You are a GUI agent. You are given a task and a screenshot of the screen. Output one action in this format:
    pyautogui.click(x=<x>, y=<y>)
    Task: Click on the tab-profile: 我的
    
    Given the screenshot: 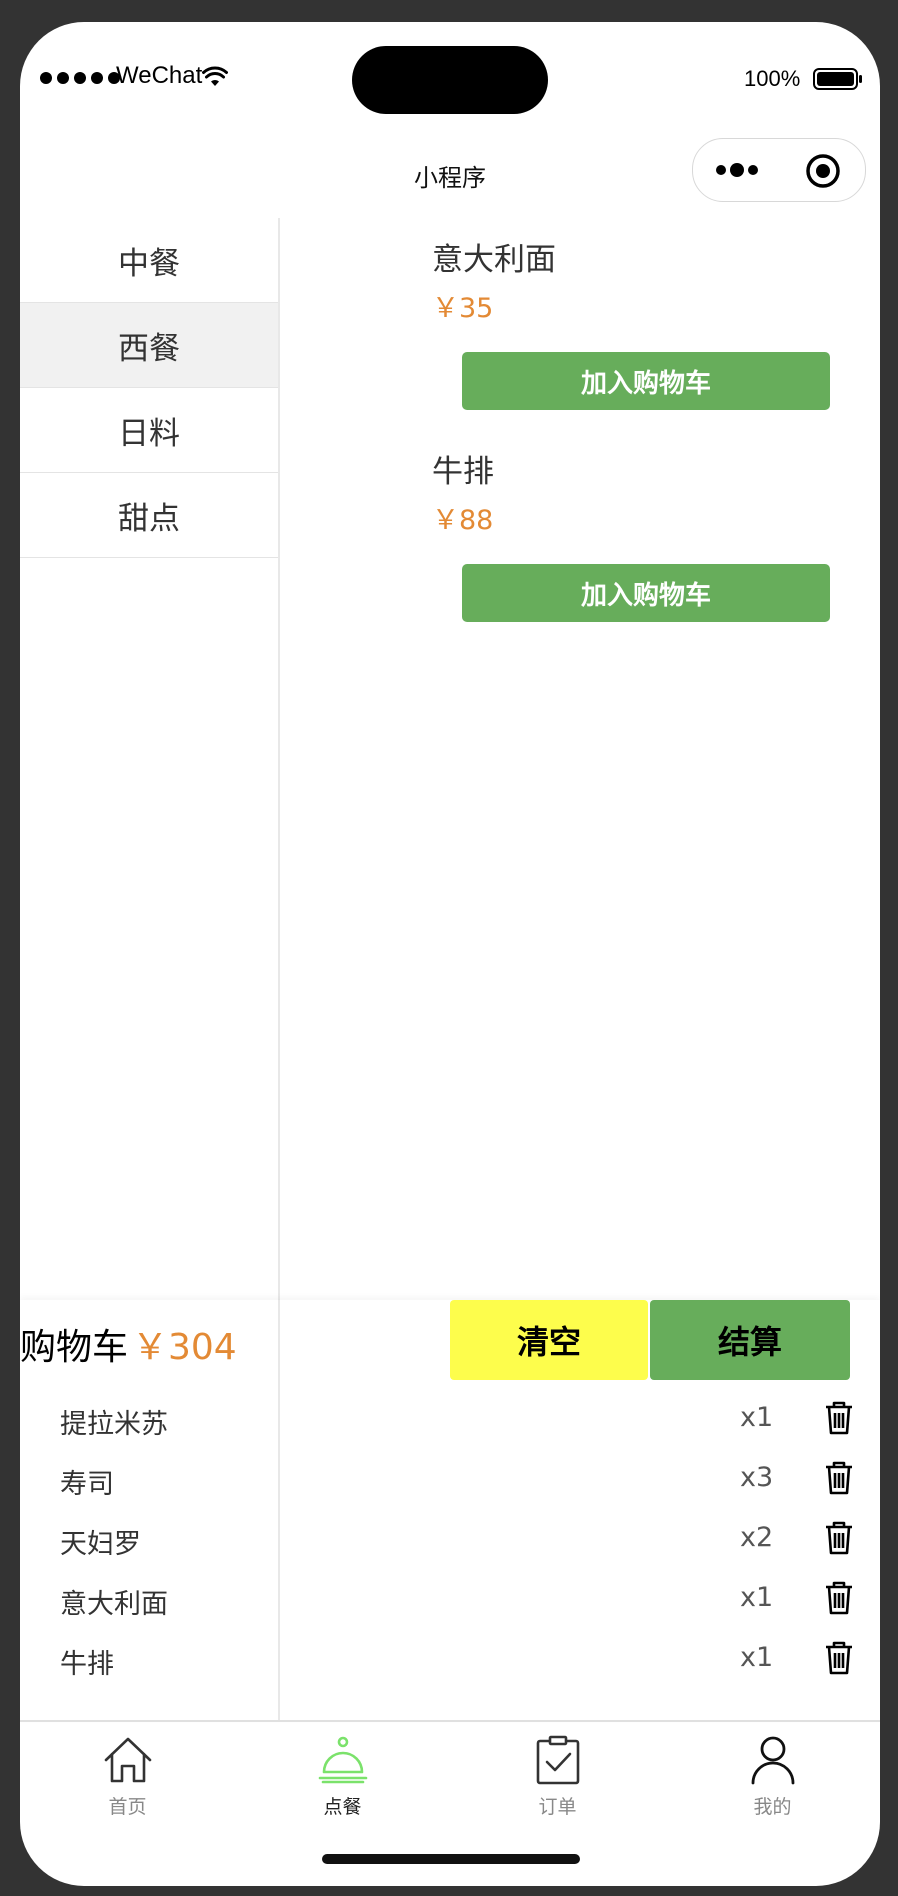 What is the action you would take?
    pyautogui.click(x=772, y=1777)
    